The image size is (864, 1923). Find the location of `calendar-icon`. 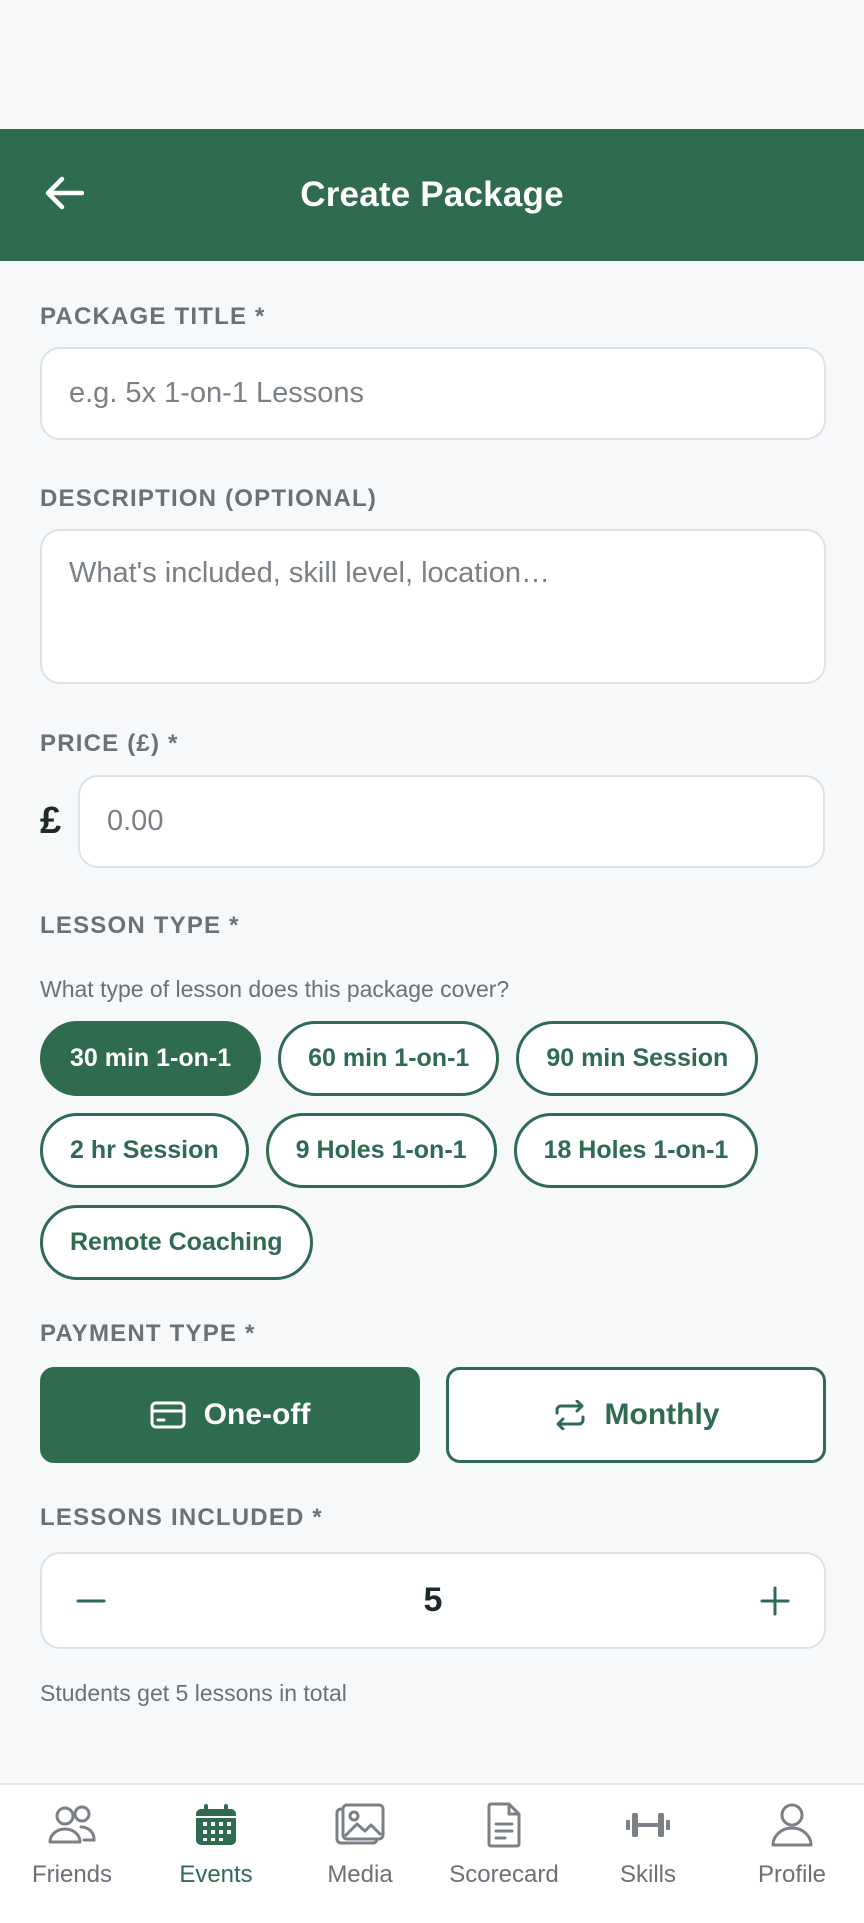

calendar-icon is located at coordinates (216, 1825).